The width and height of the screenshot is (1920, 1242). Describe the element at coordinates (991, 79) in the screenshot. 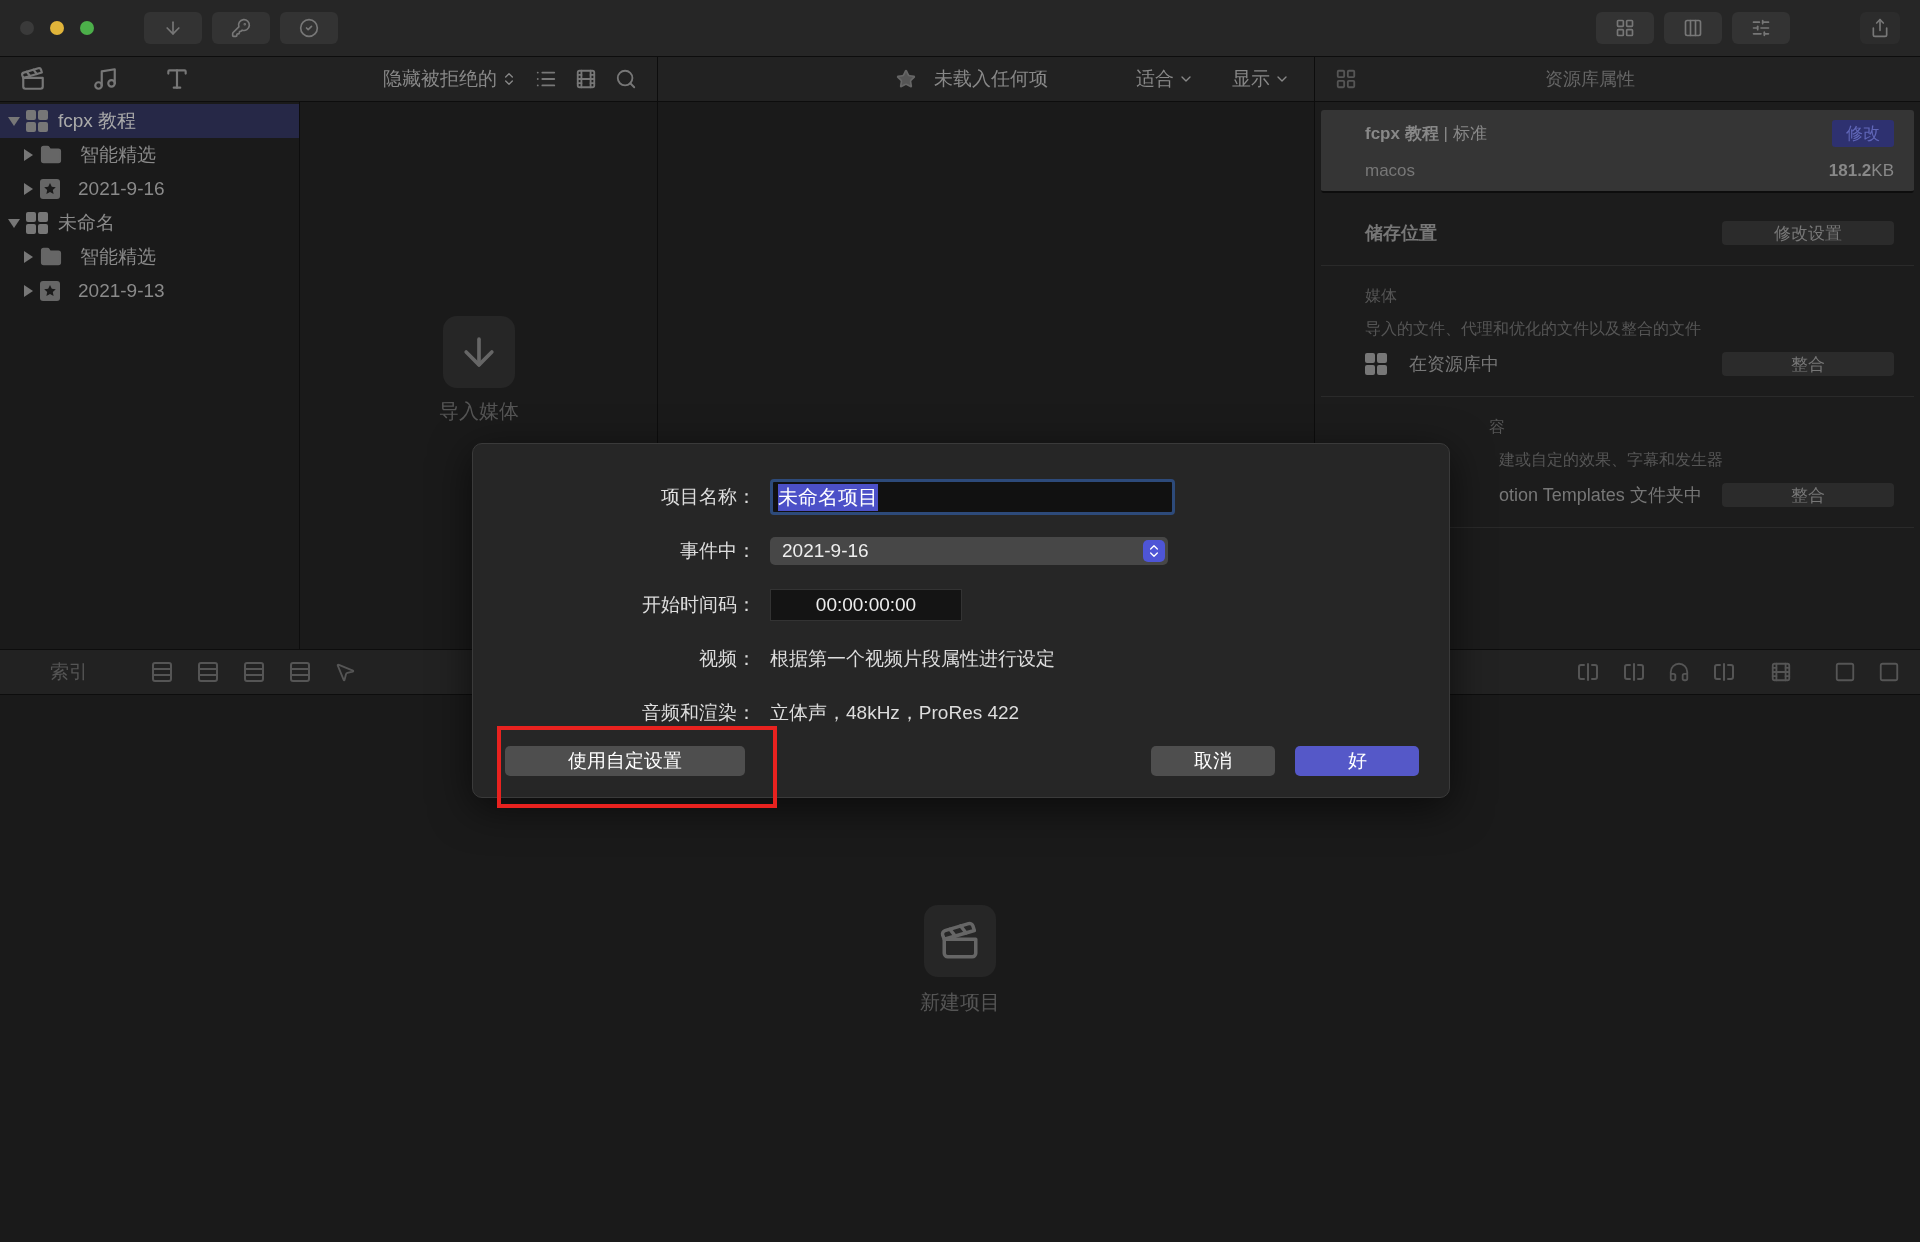

I see `viewer-title: 未载入任何项` at that location.